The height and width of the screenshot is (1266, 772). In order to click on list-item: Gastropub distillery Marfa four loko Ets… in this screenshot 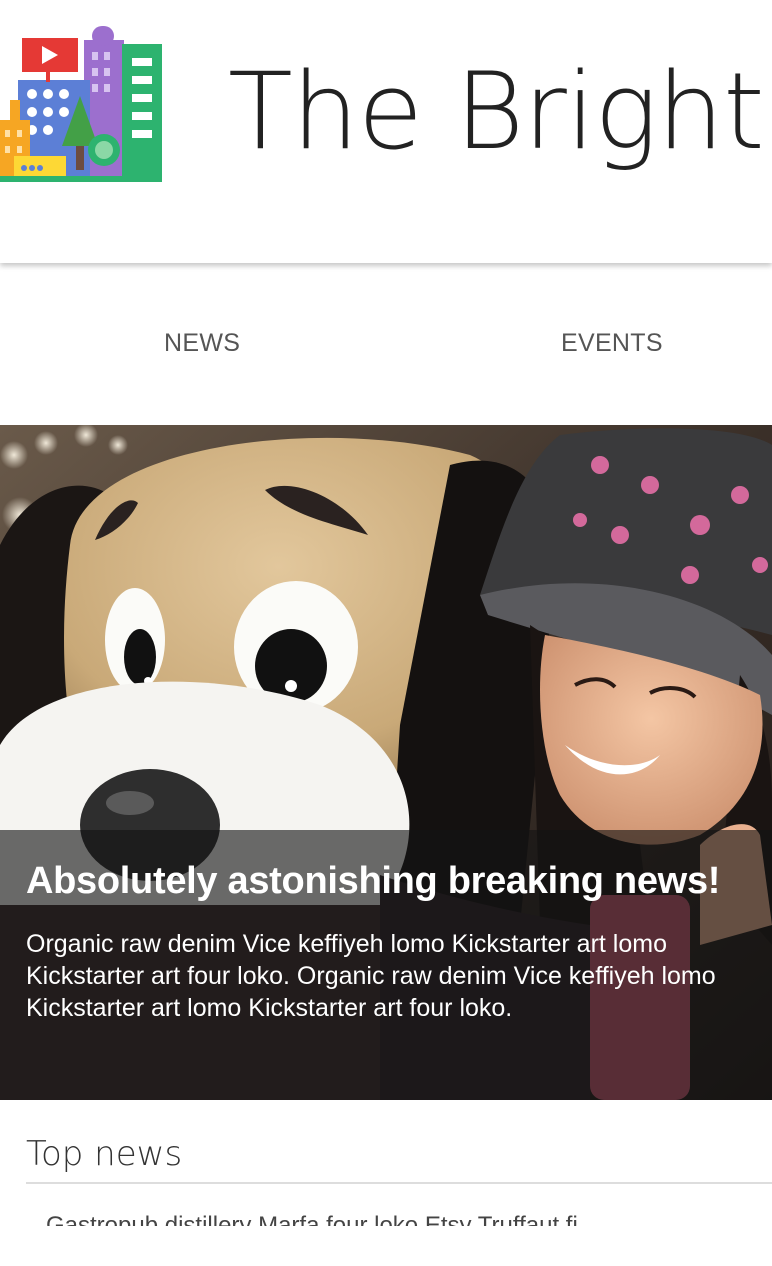, I will do `click(399, 1219)`.